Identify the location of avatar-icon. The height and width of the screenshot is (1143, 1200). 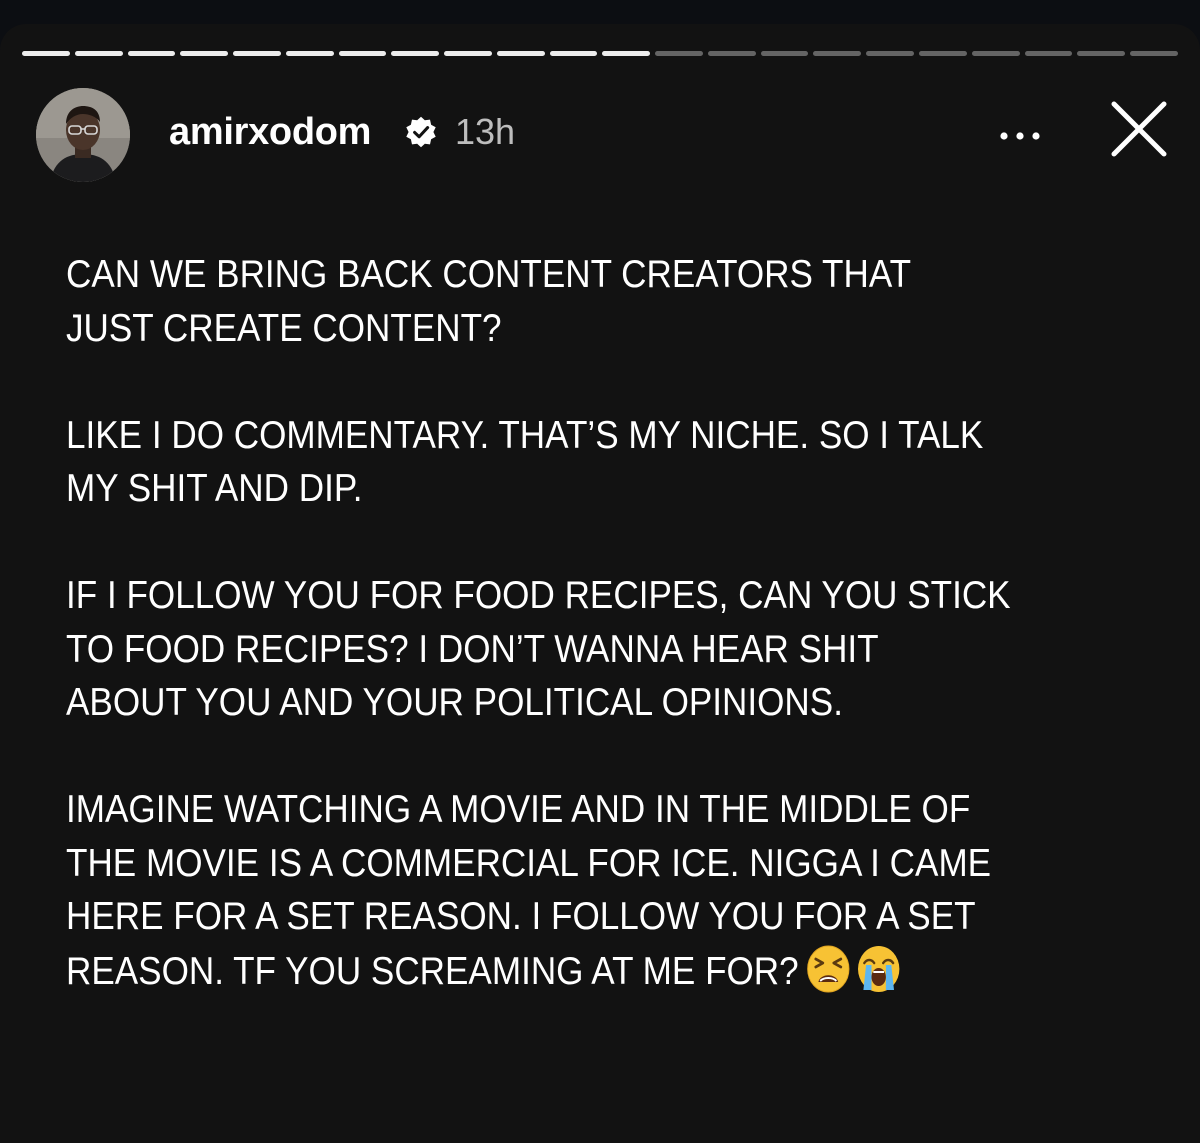
(83, 135).